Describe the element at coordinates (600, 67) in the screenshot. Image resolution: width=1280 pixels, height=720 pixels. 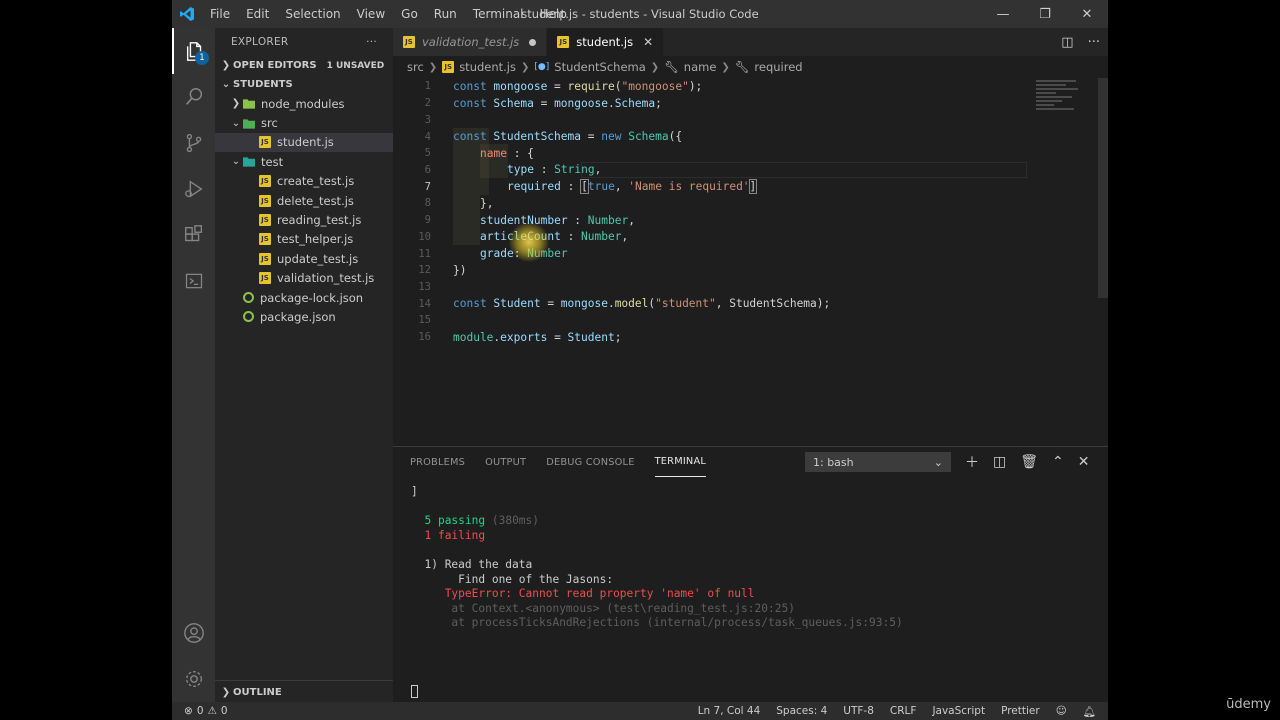
I see `breadcrumb-item: StudentSchema` at that location.